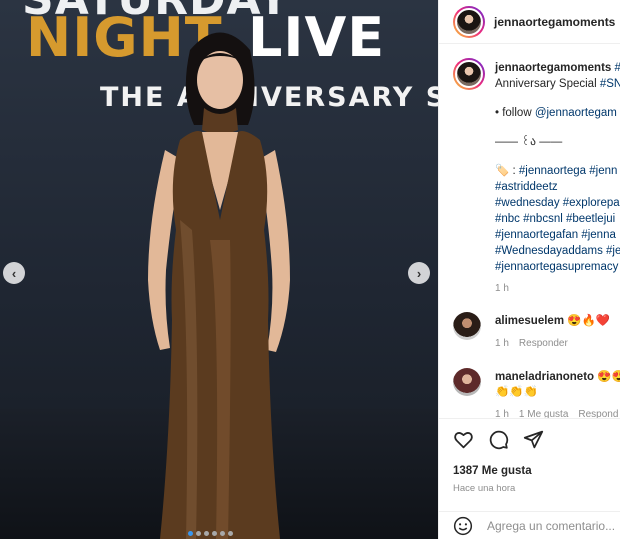 The width and height of the screenshot is (620, 539). I want to click on chevron-left-icon: ‹, so click(14, 273).